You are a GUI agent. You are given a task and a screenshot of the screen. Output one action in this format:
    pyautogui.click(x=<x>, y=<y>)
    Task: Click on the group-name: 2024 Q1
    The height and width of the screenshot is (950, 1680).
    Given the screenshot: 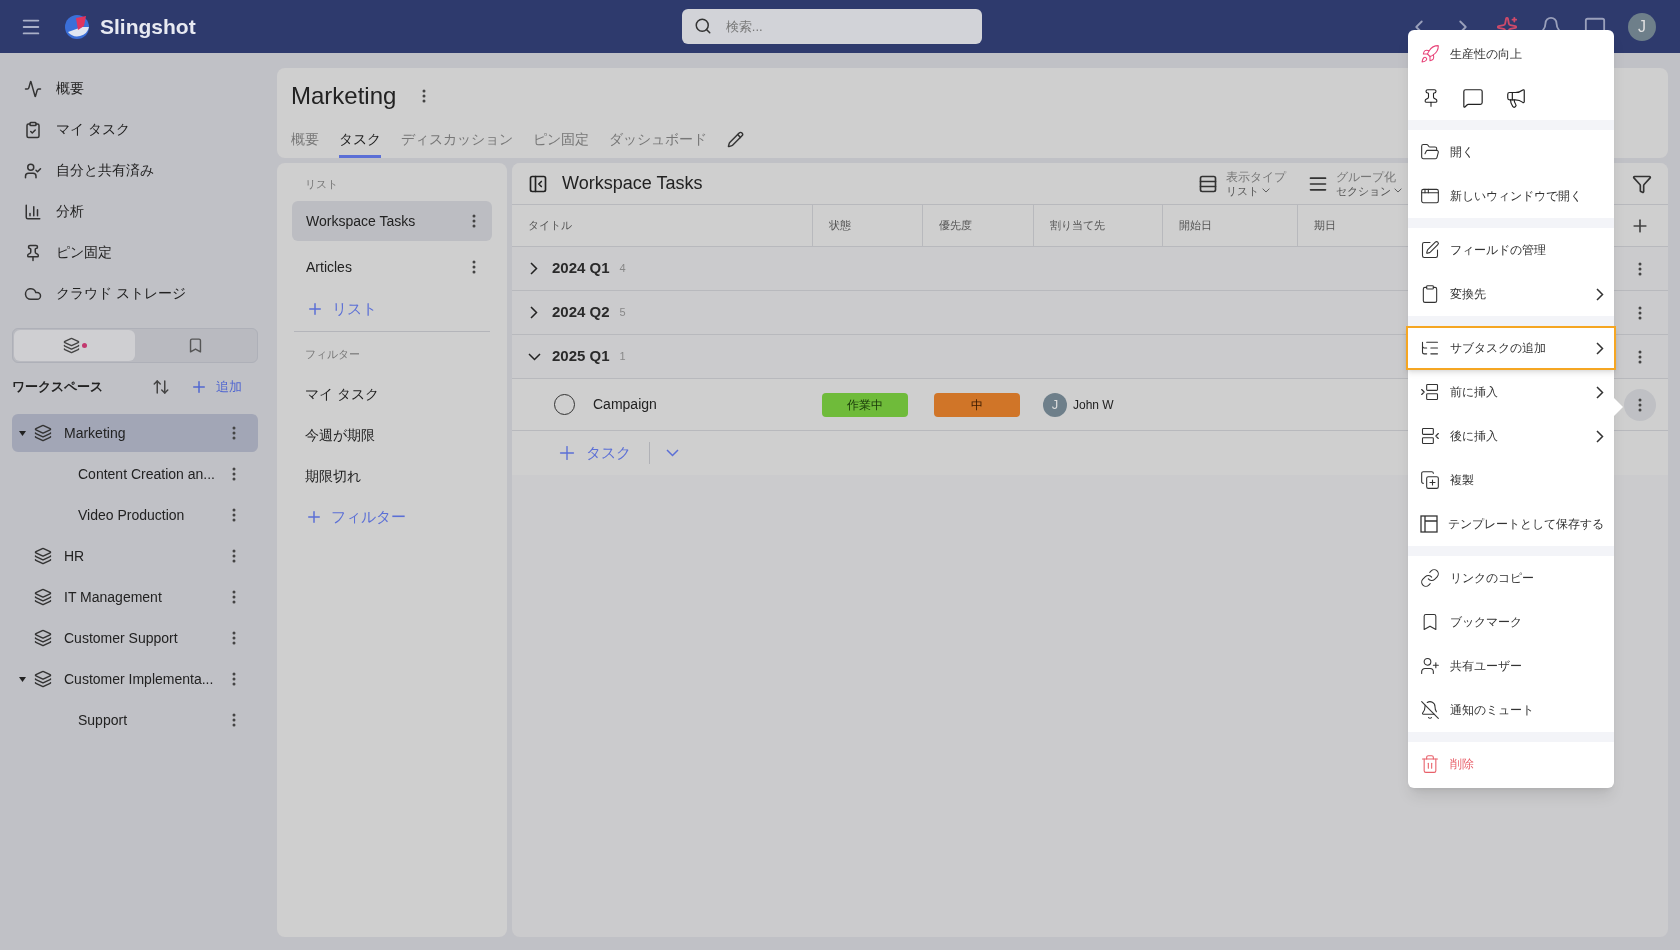 What is the action you would take?
    pyautogui.click(x=581, y=268)
    